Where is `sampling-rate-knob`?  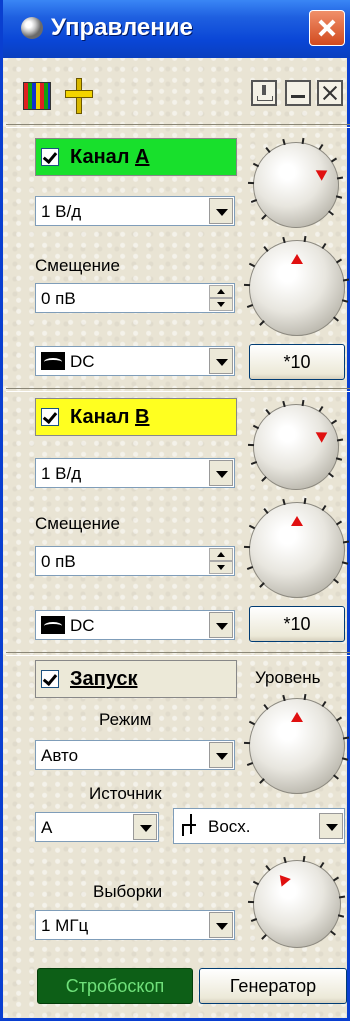
sampling-rate-knob is located at coordinates (297, 901).